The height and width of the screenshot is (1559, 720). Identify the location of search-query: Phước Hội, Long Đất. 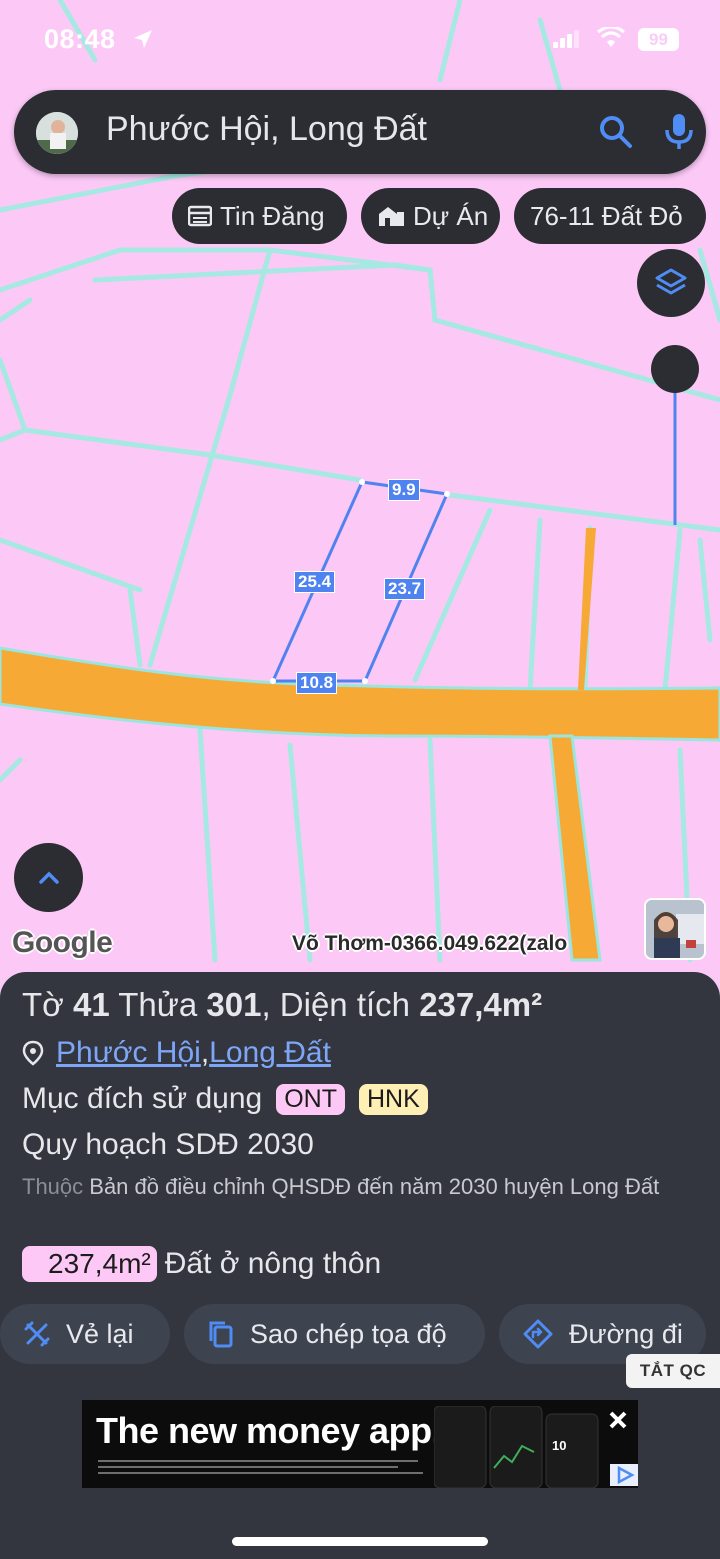
(266, 129).